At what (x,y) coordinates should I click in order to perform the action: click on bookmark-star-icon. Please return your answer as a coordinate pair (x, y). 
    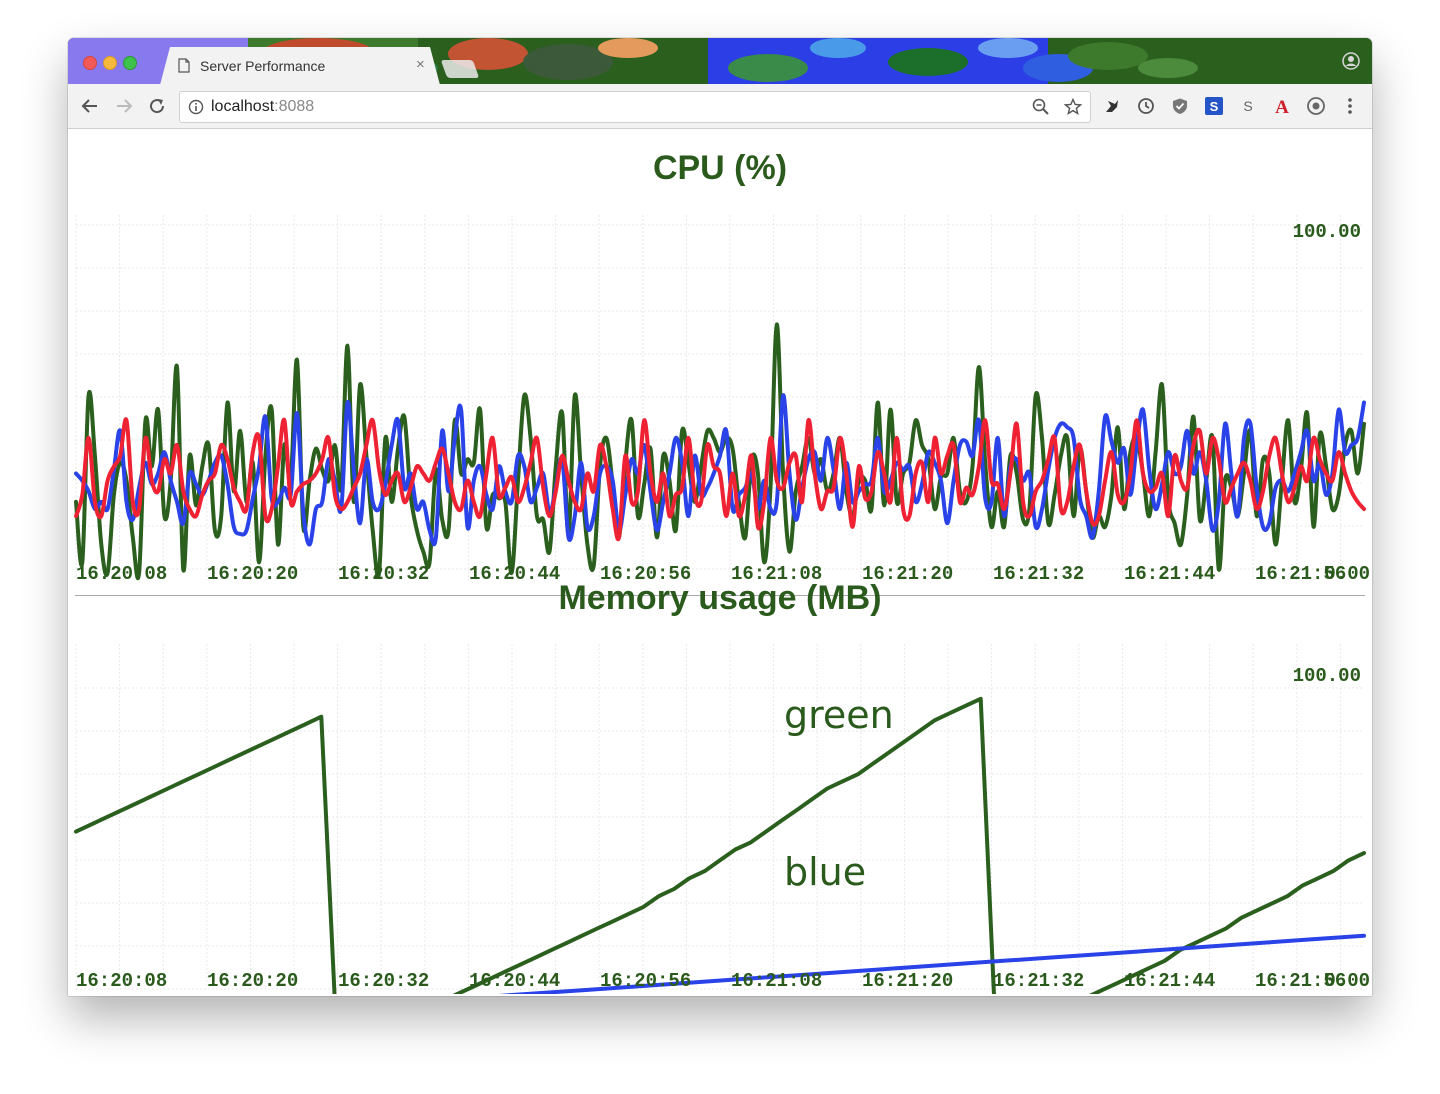
    Looking at the image, I should click on (1073, 107).